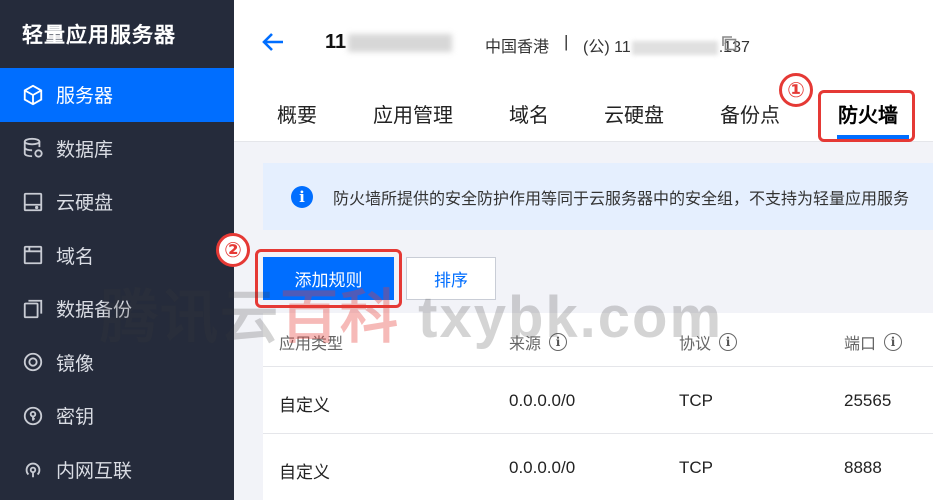 The image size is (933, 500). What do you see at coordinates (85, 97) in the screenshot?
I see `sidebar-item-label: 服务器` at bounding box center [85, 97].